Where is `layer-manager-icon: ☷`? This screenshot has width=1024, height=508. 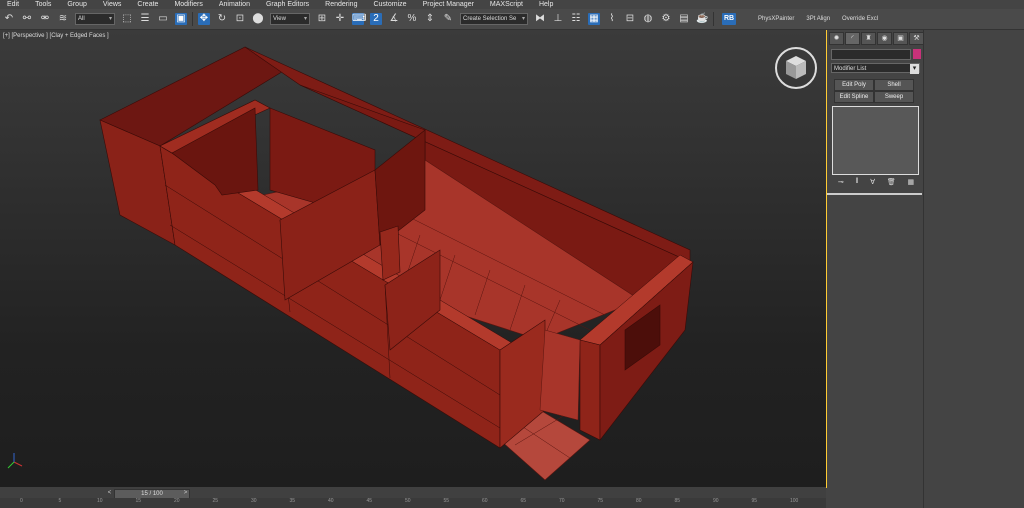
layer-manager-icon: ☷ is located at coordinates (576, 19).